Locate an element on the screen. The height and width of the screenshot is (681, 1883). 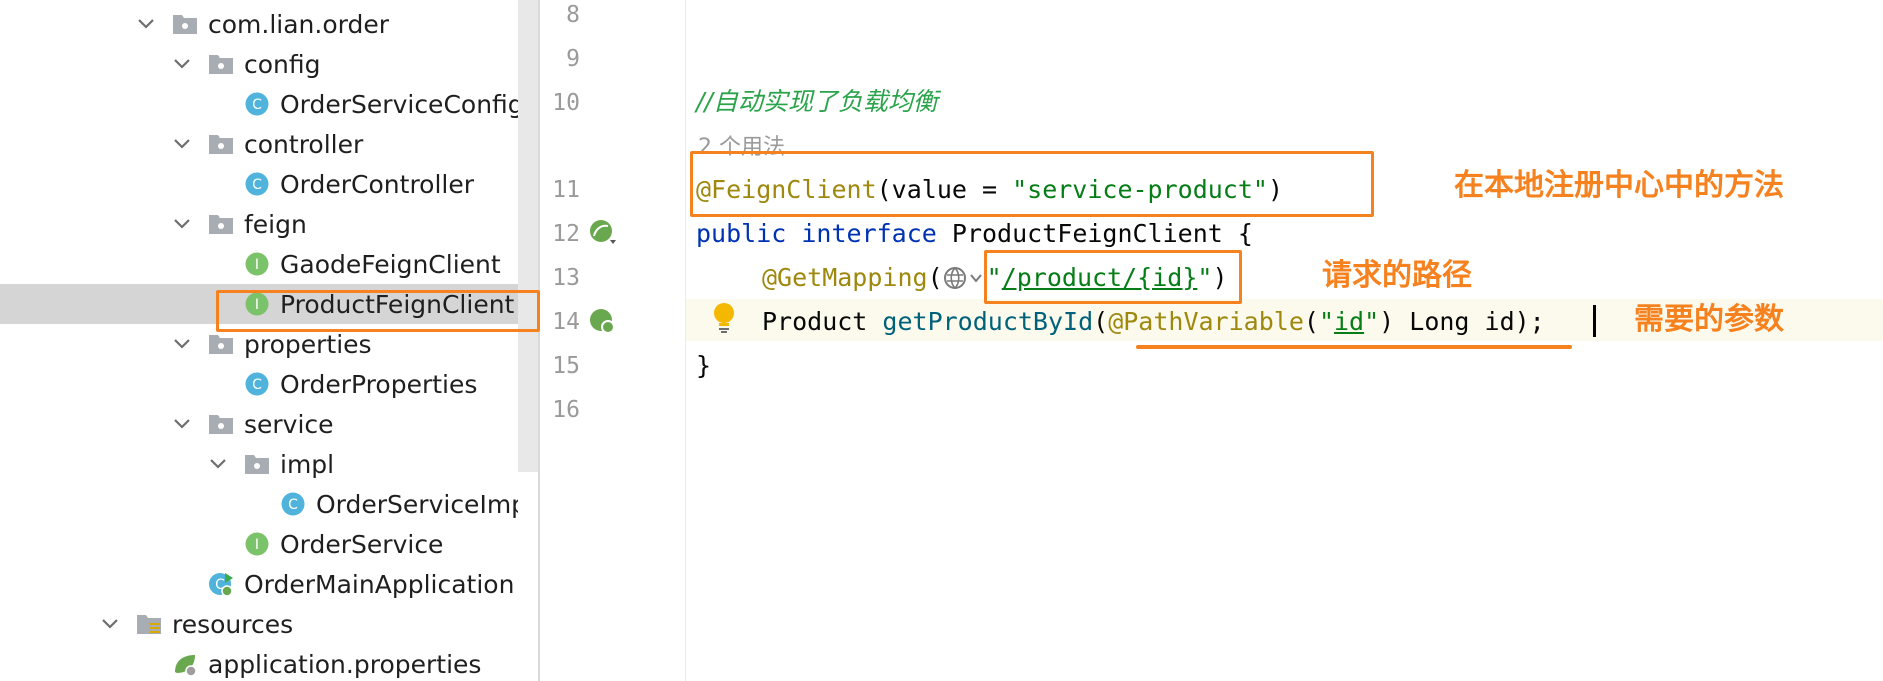
line-number: 15 is located at coordinates (566, 366).